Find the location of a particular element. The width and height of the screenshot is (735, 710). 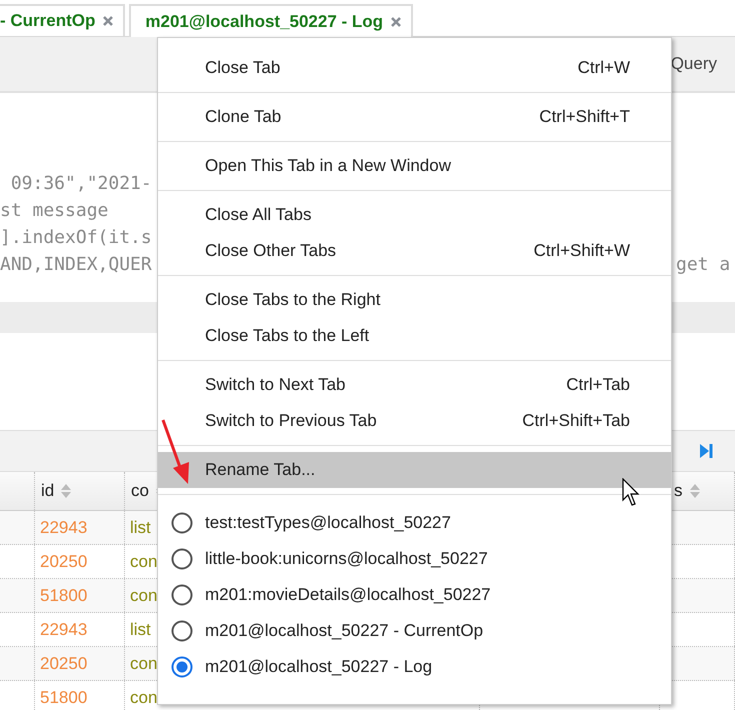

tab: - CurrentOp is located at coordinates (63, 20).